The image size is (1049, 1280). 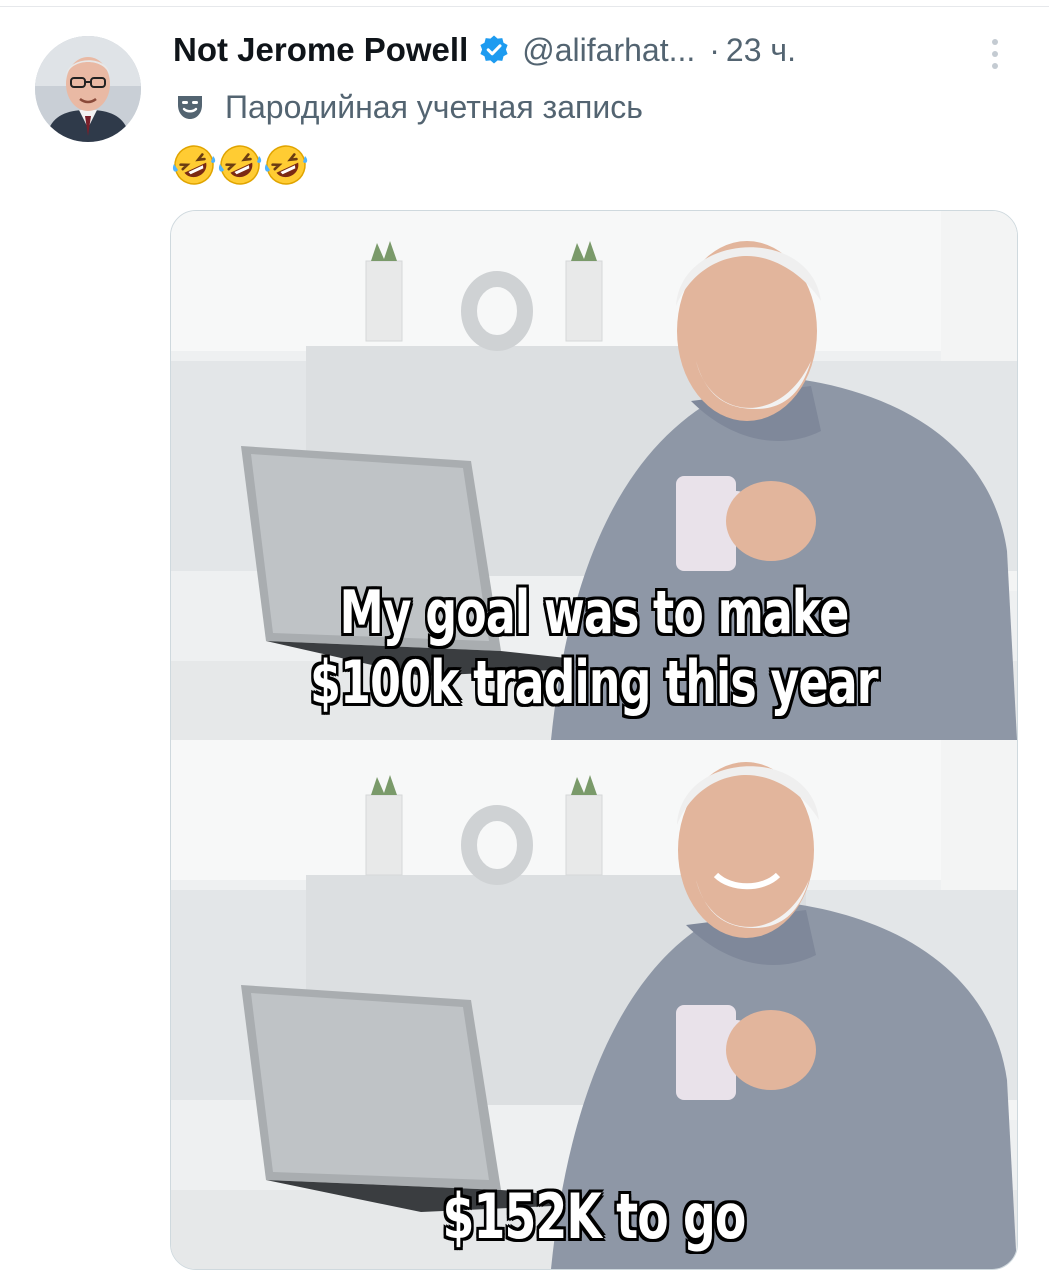 I want to click on meme-caption-bottom: $152K to go, so click(x=594, y=1216).